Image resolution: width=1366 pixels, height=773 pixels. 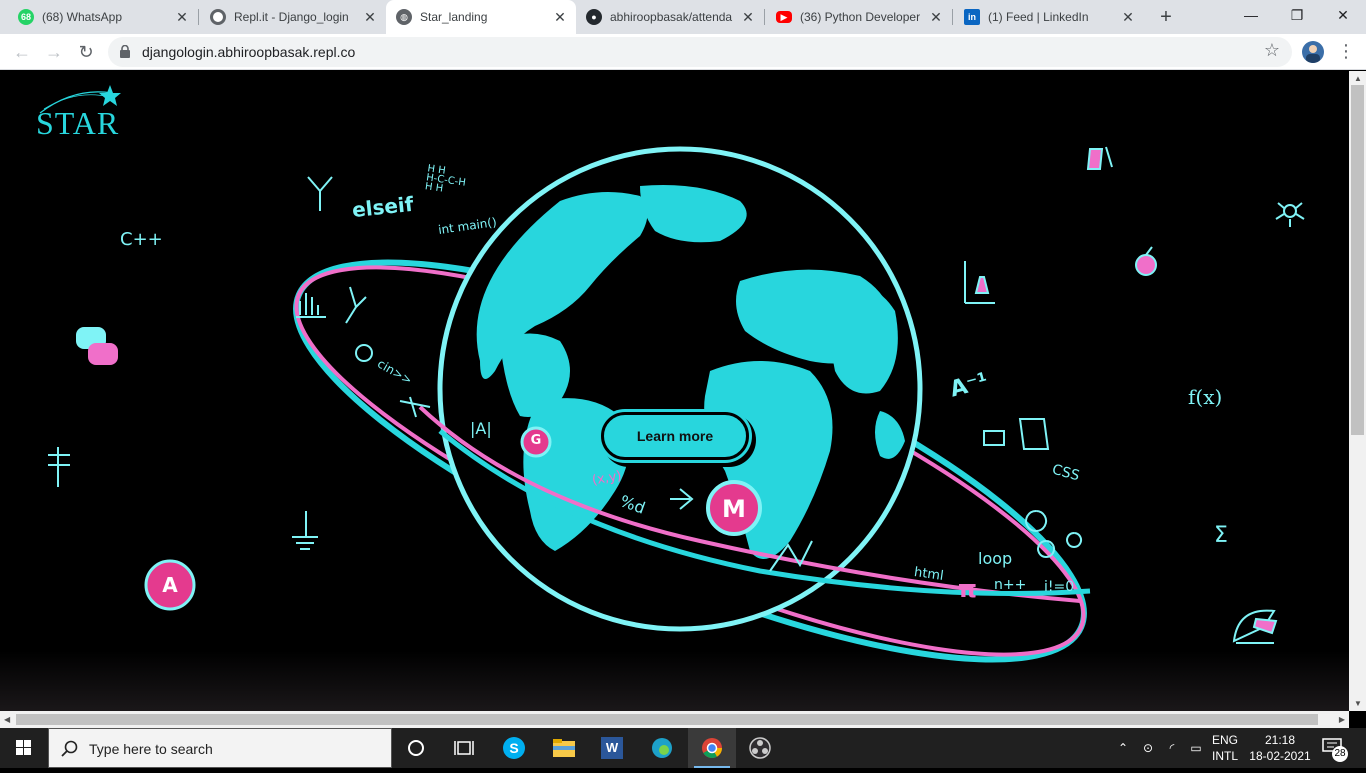 What do you see at coordinates (69, 748) in the screenshot?
I see `search-icon` at bounding box center [69, 748].